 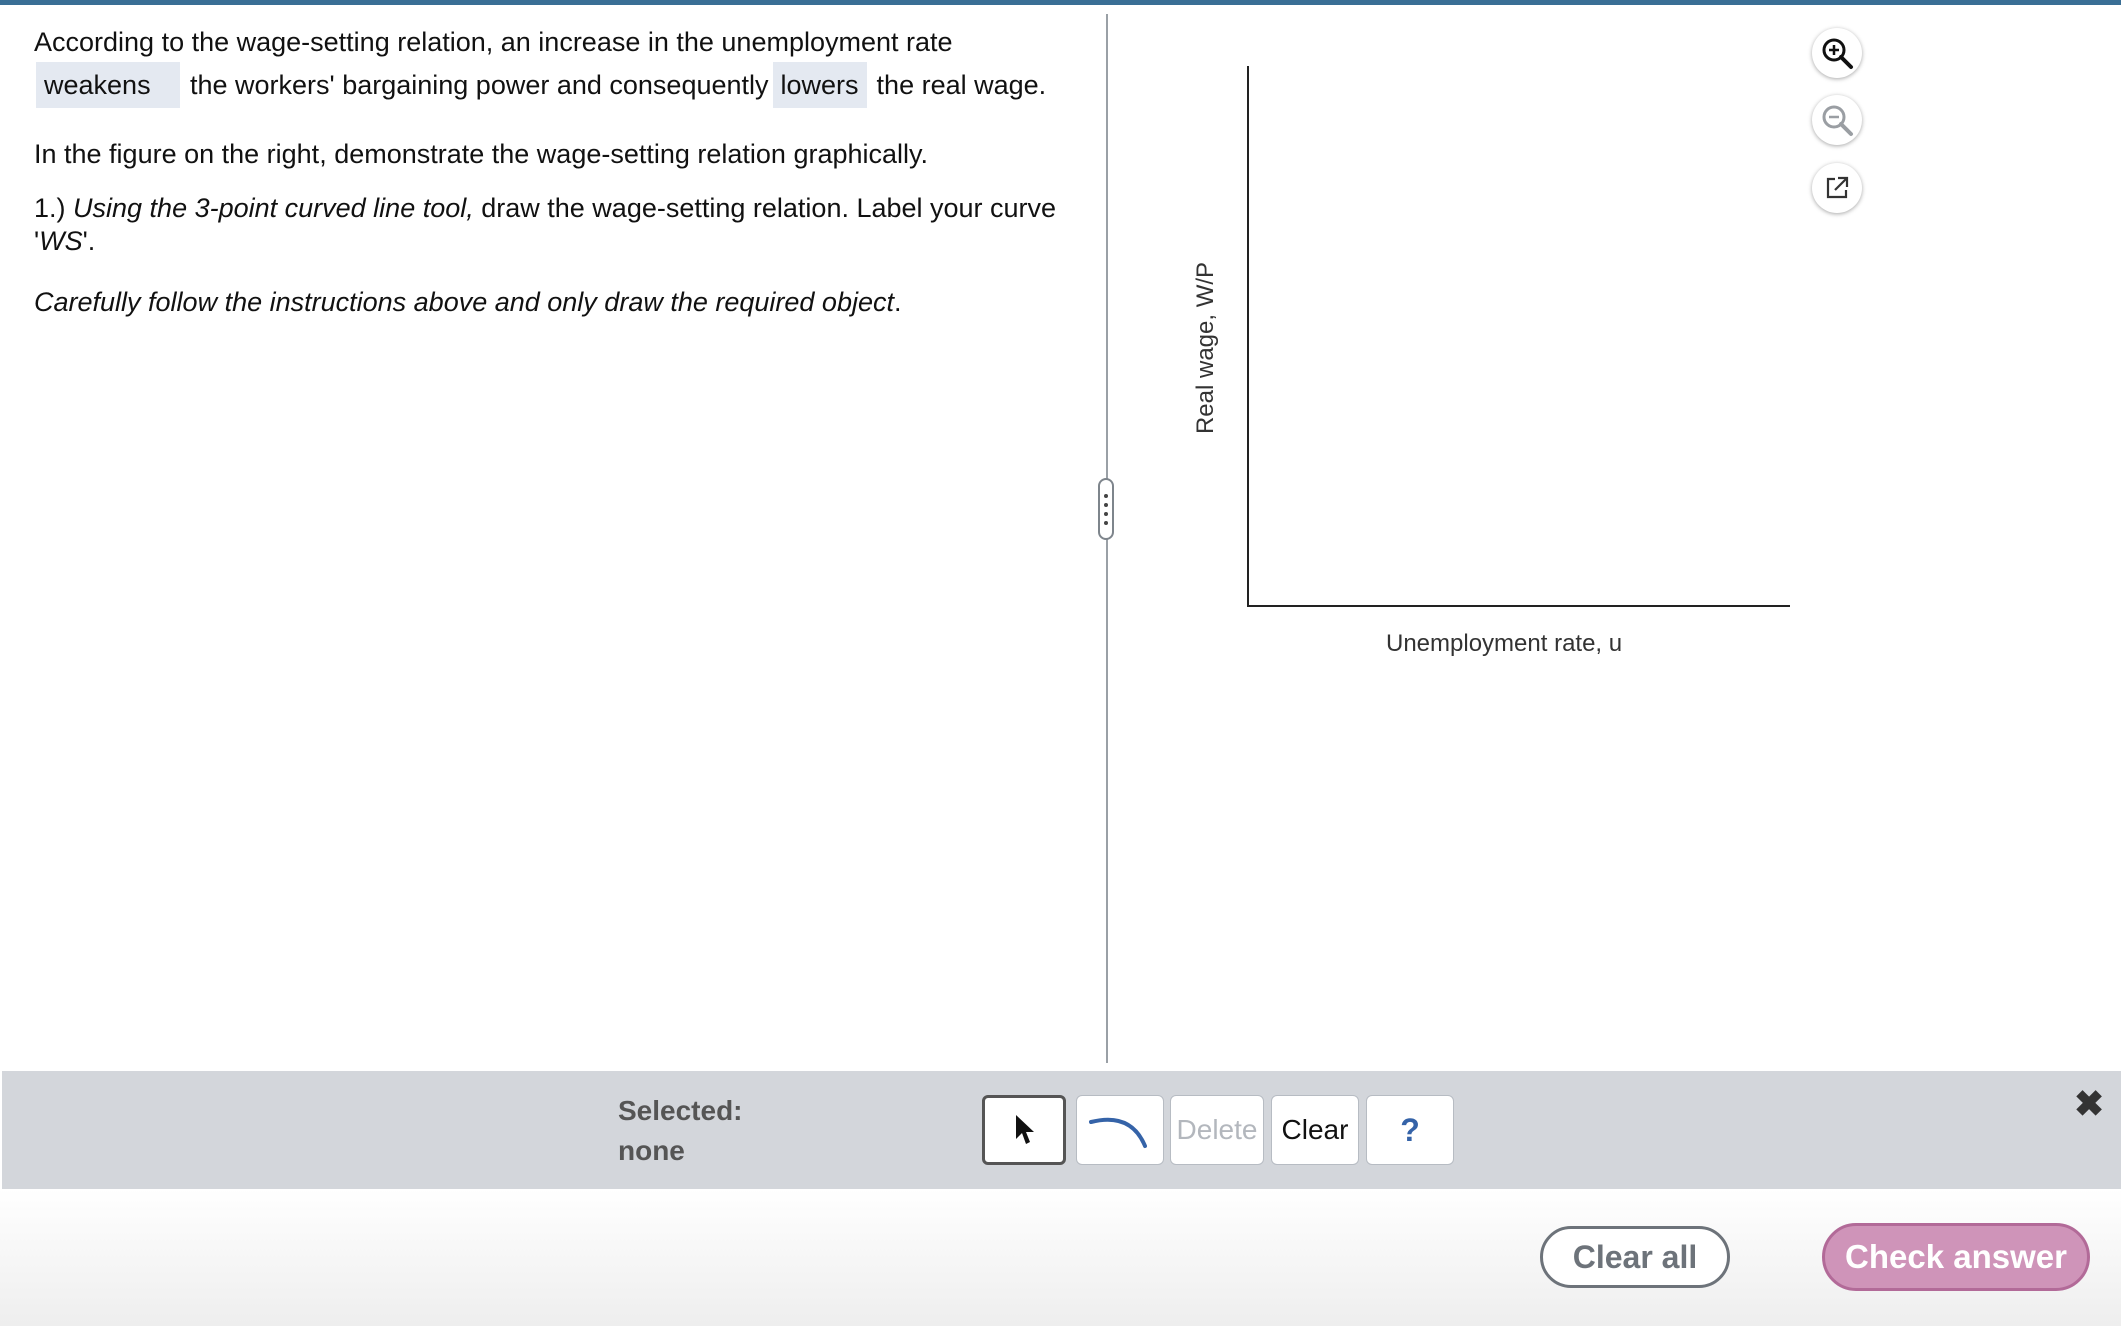 I want to click on zoom-in-button, so click(x=1837, y=53).